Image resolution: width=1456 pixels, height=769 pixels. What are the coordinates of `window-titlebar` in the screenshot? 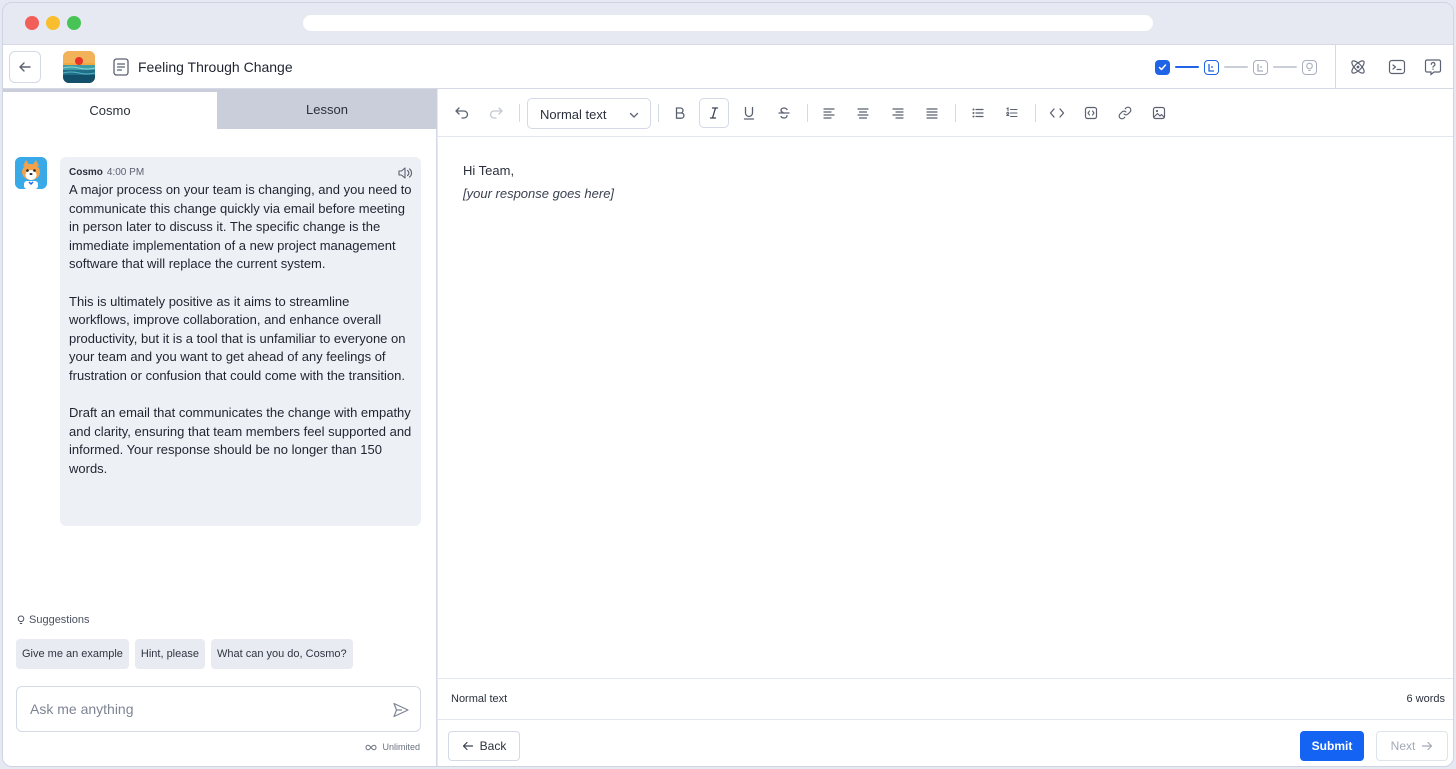 It's located at (728, 23).